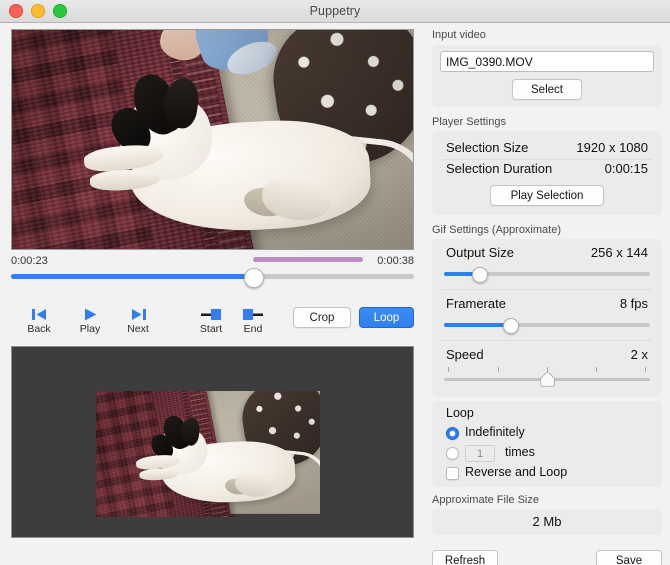  I want to click on input-video-group-label: Input video, so click(459, 35).